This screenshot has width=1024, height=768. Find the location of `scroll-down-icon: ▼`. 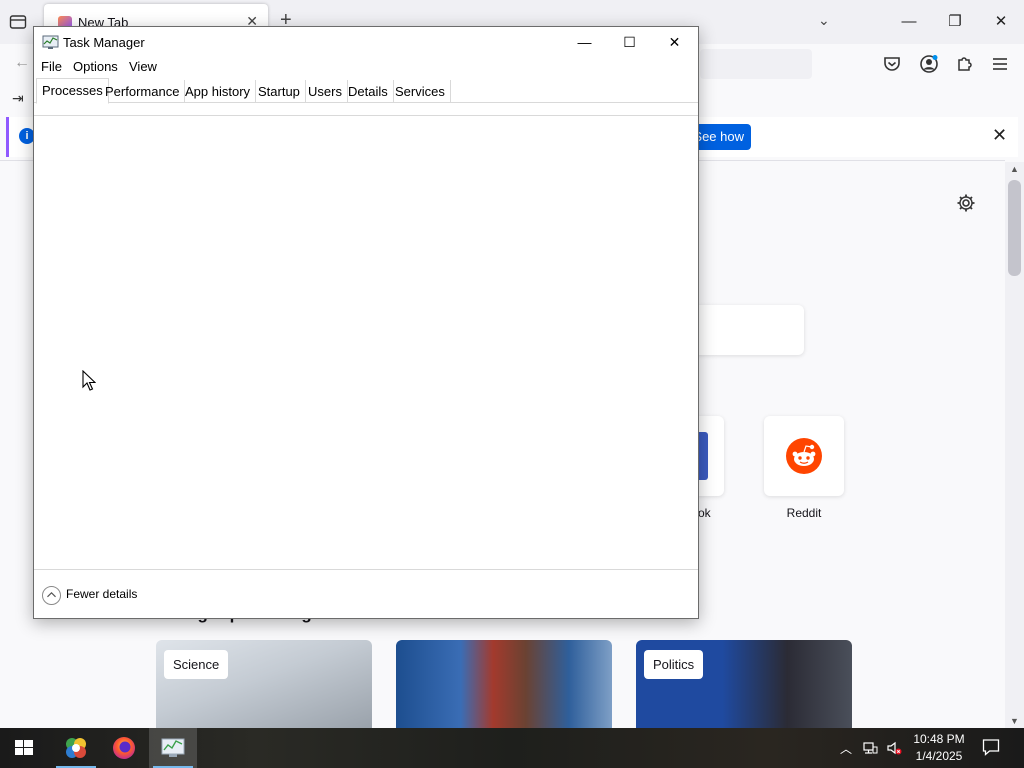

scroll-down-icon: ▼ is located at coordinates (1014, 721).